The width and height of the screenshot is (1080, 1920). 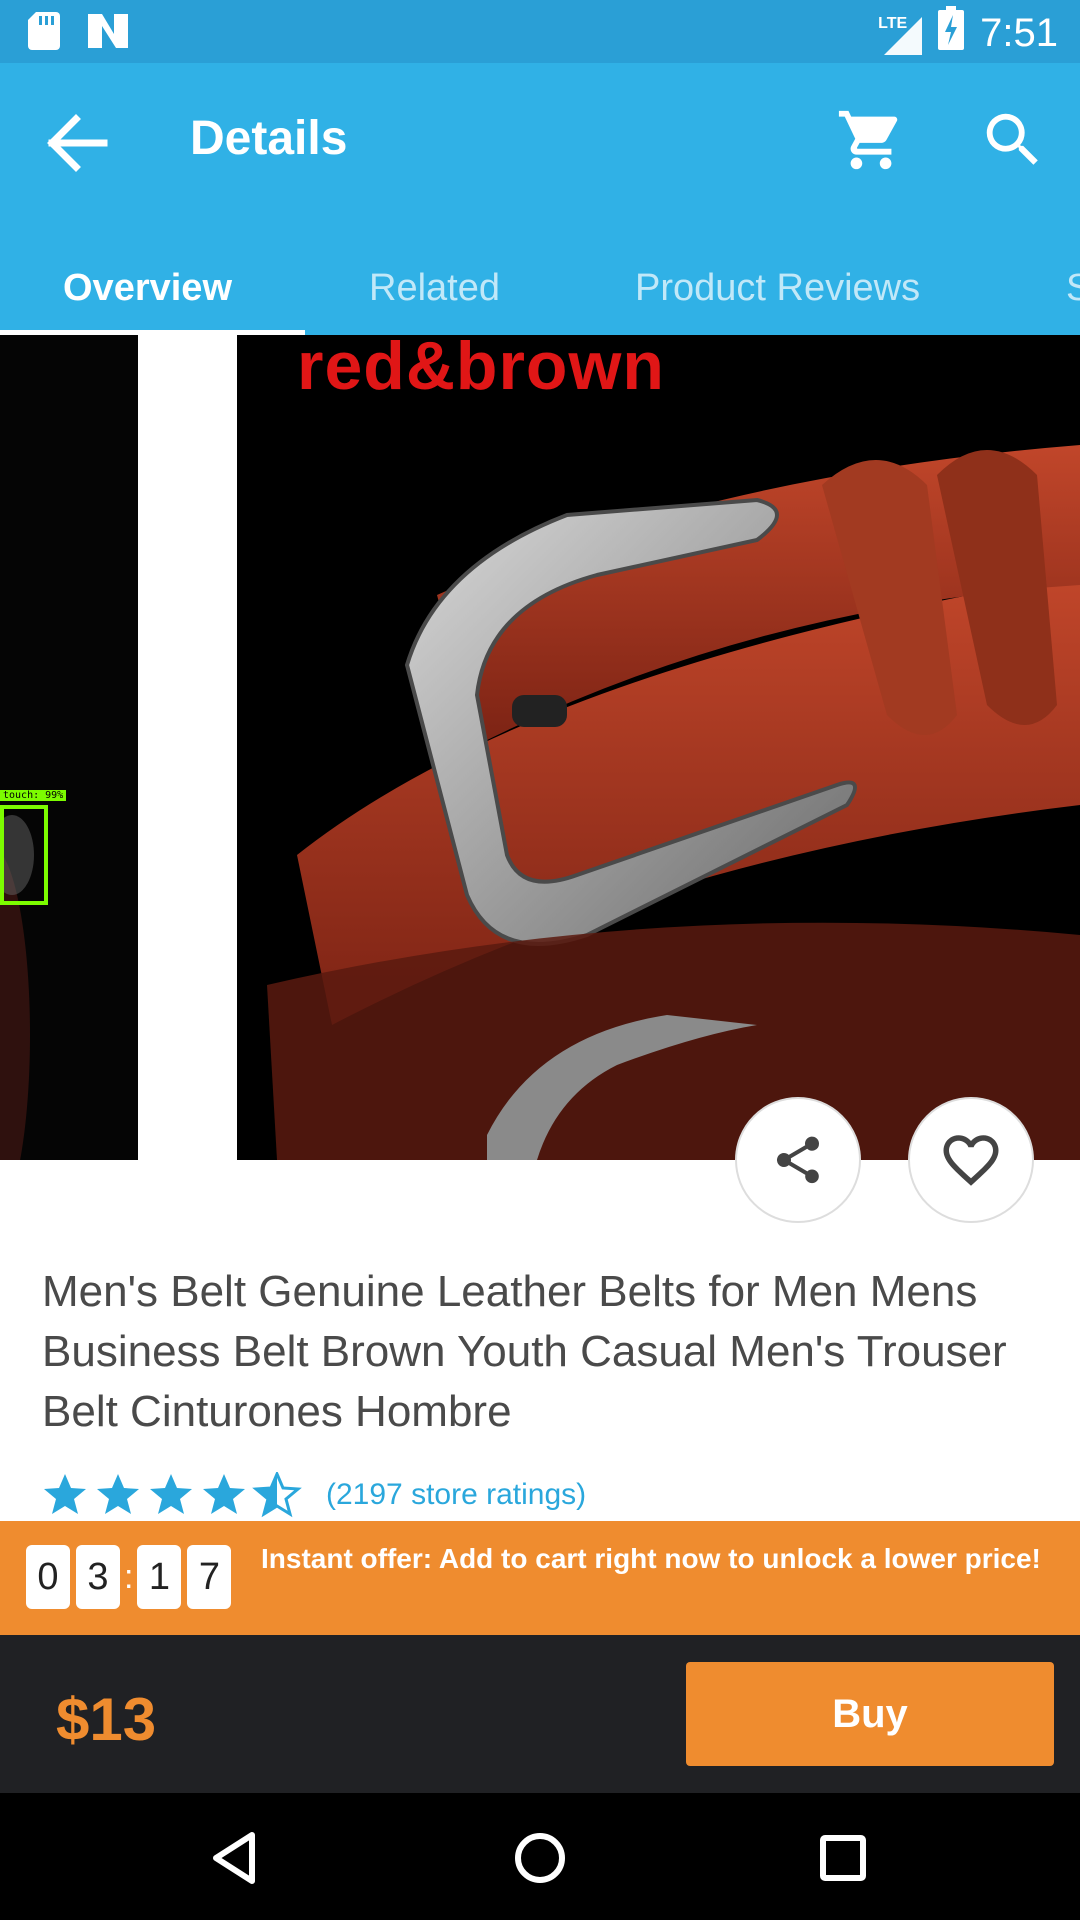 I want to click on nav-recents-button, so click(x=843, y=1858).